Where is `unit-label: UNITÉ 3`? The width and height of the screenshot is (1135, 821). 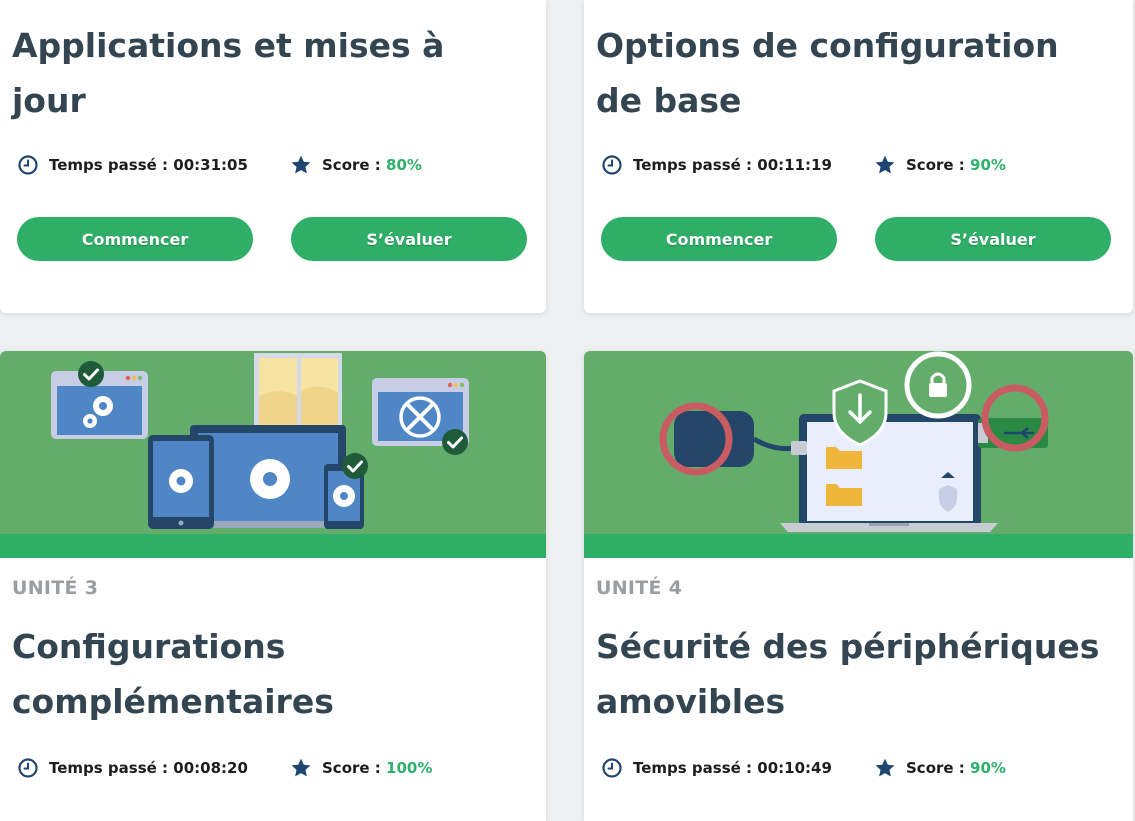
unit-label: UNITÉ 3 is located at coordinates (55, 588).